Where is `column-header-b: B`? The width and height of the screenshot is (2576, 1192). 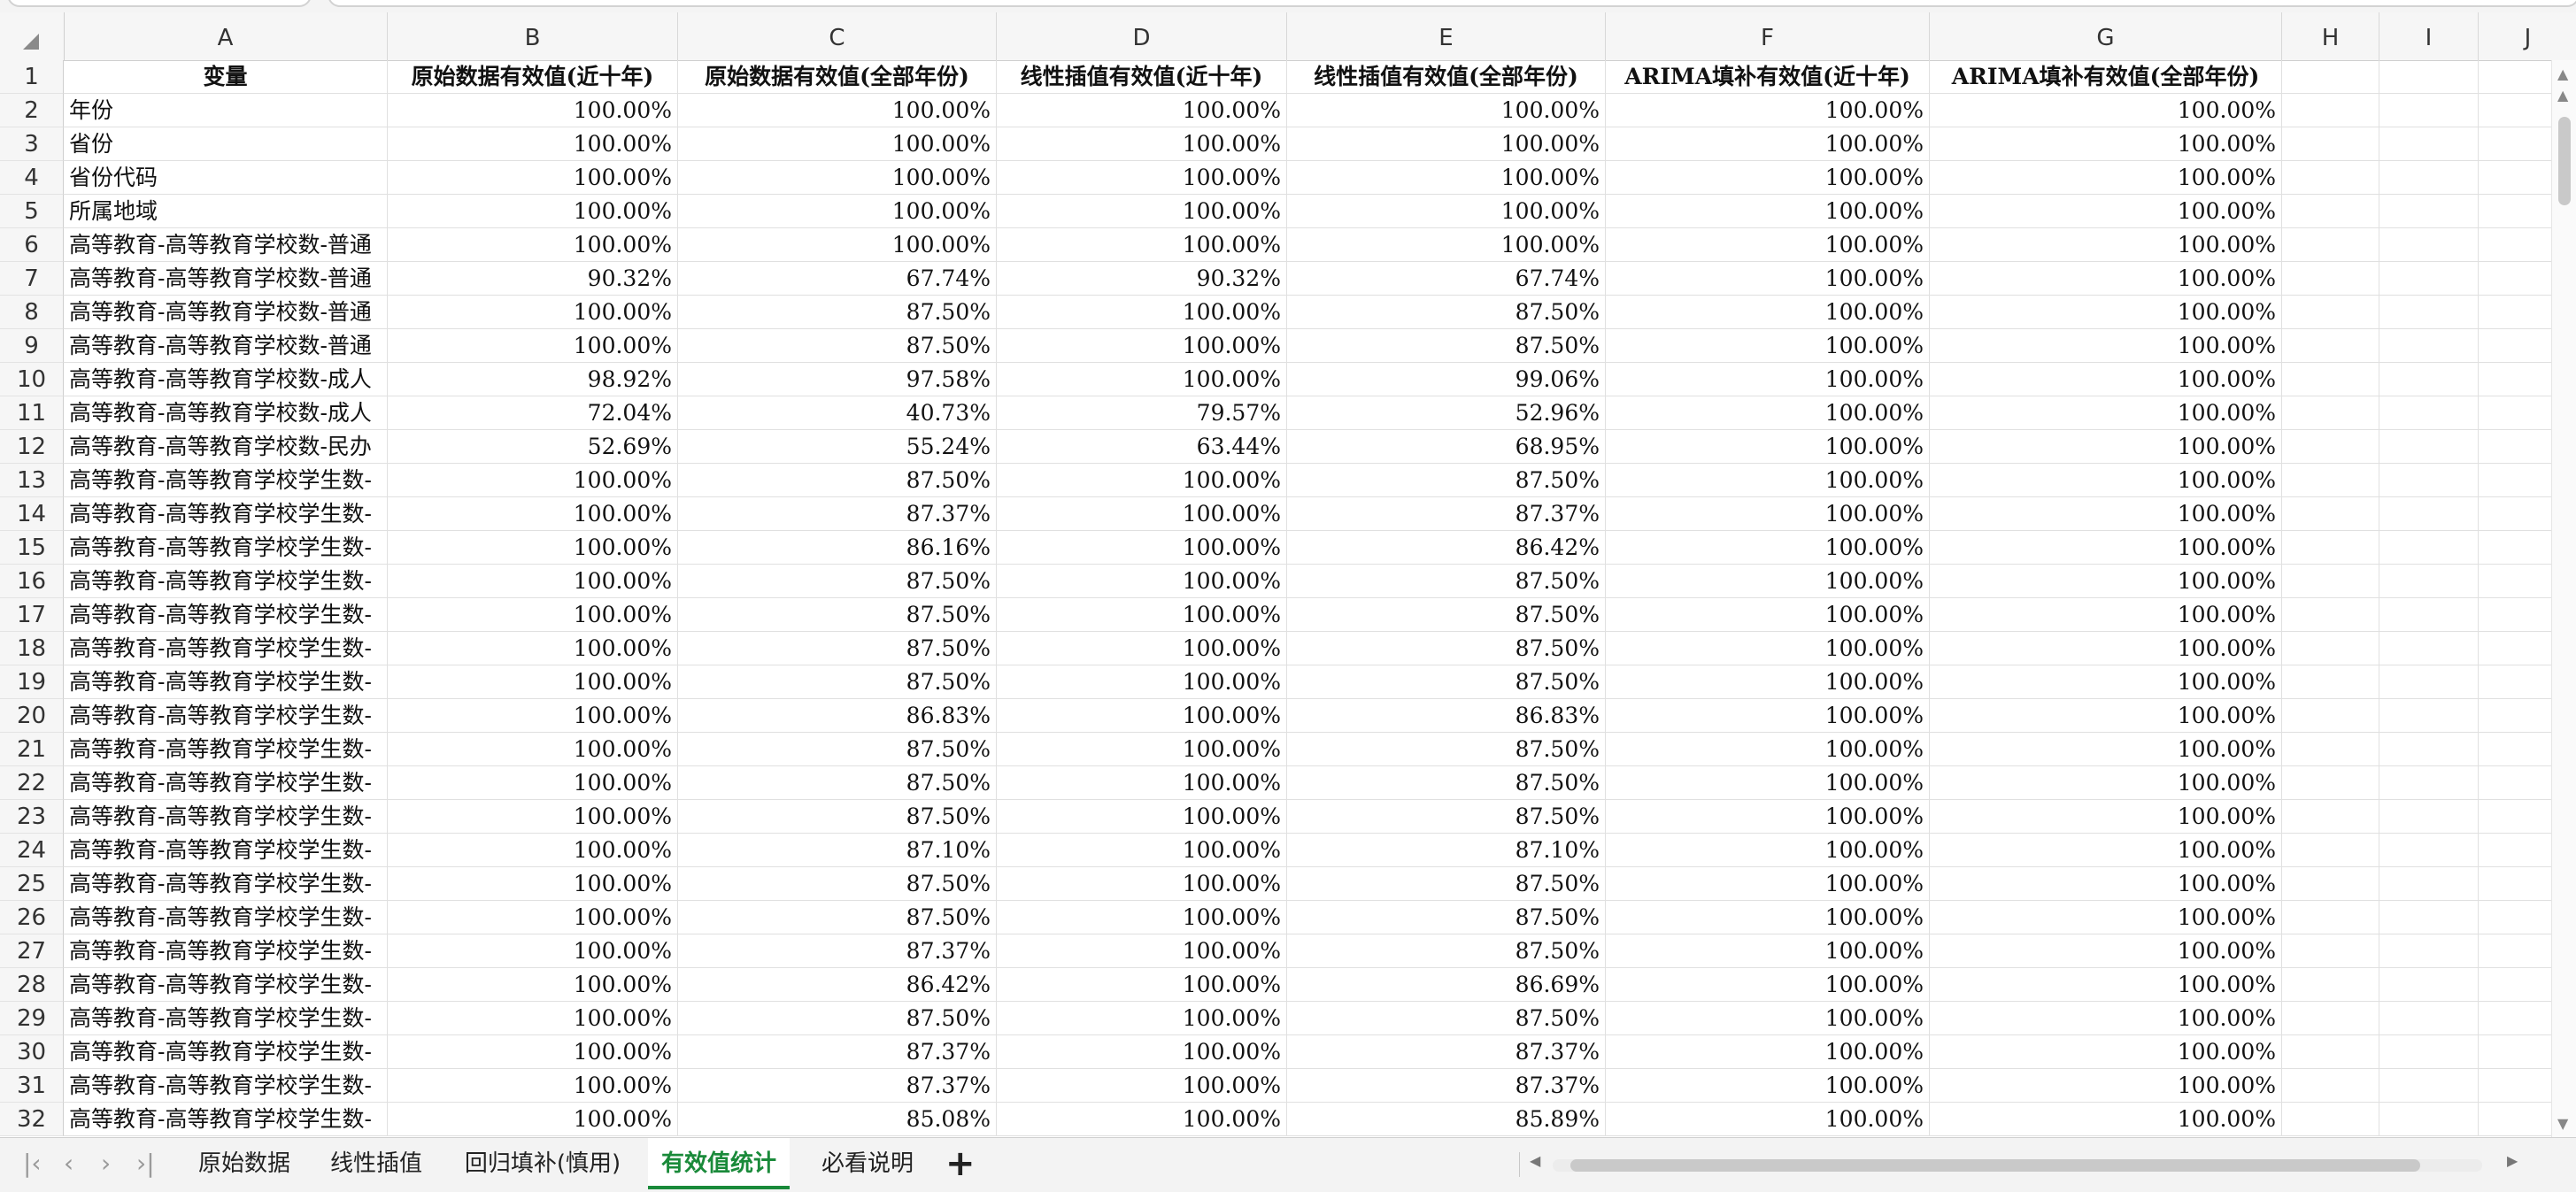 column-header-b: B is located at coordinates (533, 36).